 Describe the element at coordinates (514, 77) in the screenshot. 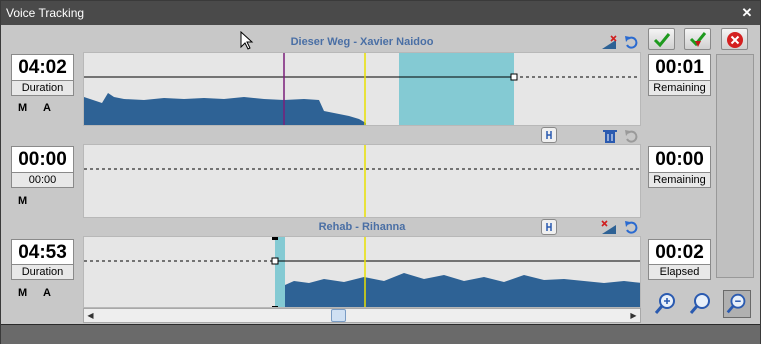

I see `track1-fade-handle` at that location.